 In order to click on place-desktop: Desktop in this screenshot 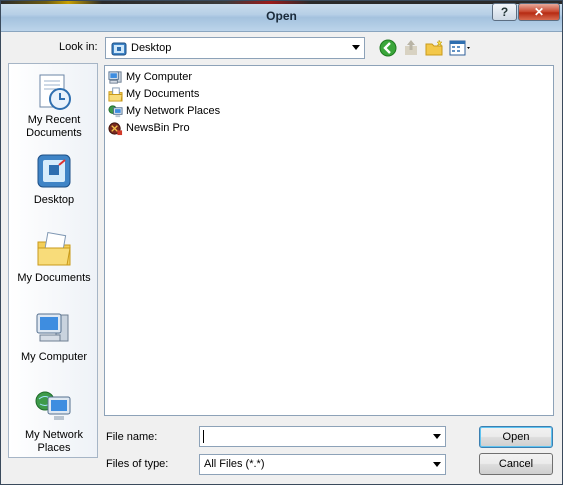, I will do `click(54, 179)`.